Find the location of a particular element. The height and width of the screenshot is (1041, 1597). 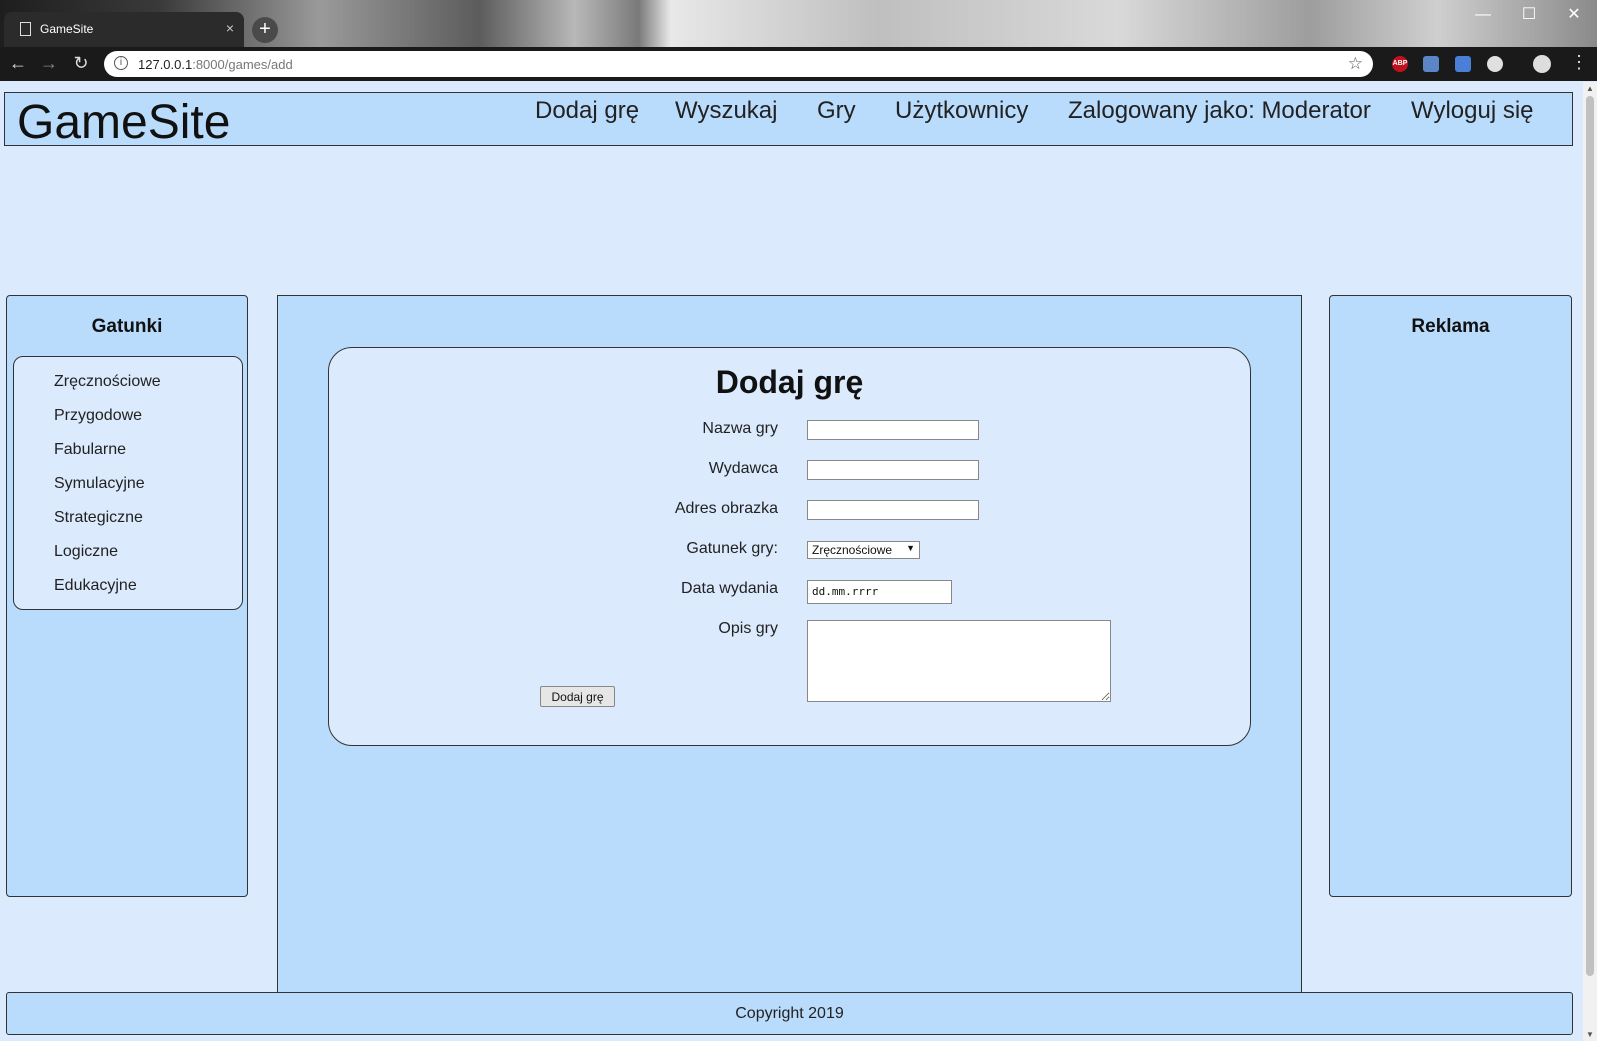

nav-search: Wyszukaj is located at coordinates (726, 111).